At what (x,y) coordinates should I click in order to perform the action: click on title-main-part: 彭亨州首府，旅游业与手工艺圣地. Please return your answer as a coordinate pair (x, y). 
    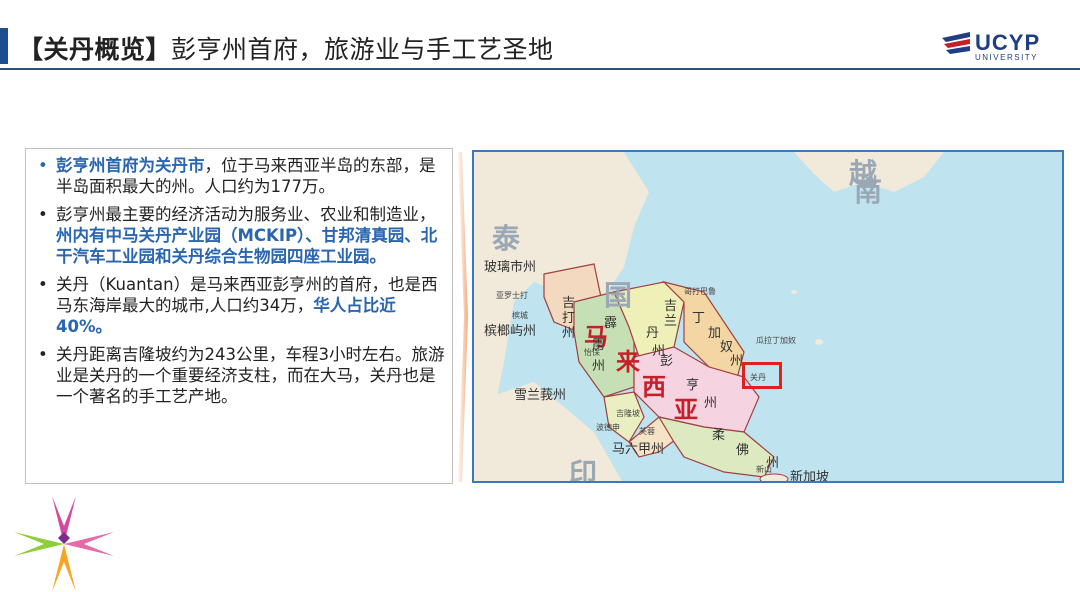
    Looking at the image, I should click on (362, 49).